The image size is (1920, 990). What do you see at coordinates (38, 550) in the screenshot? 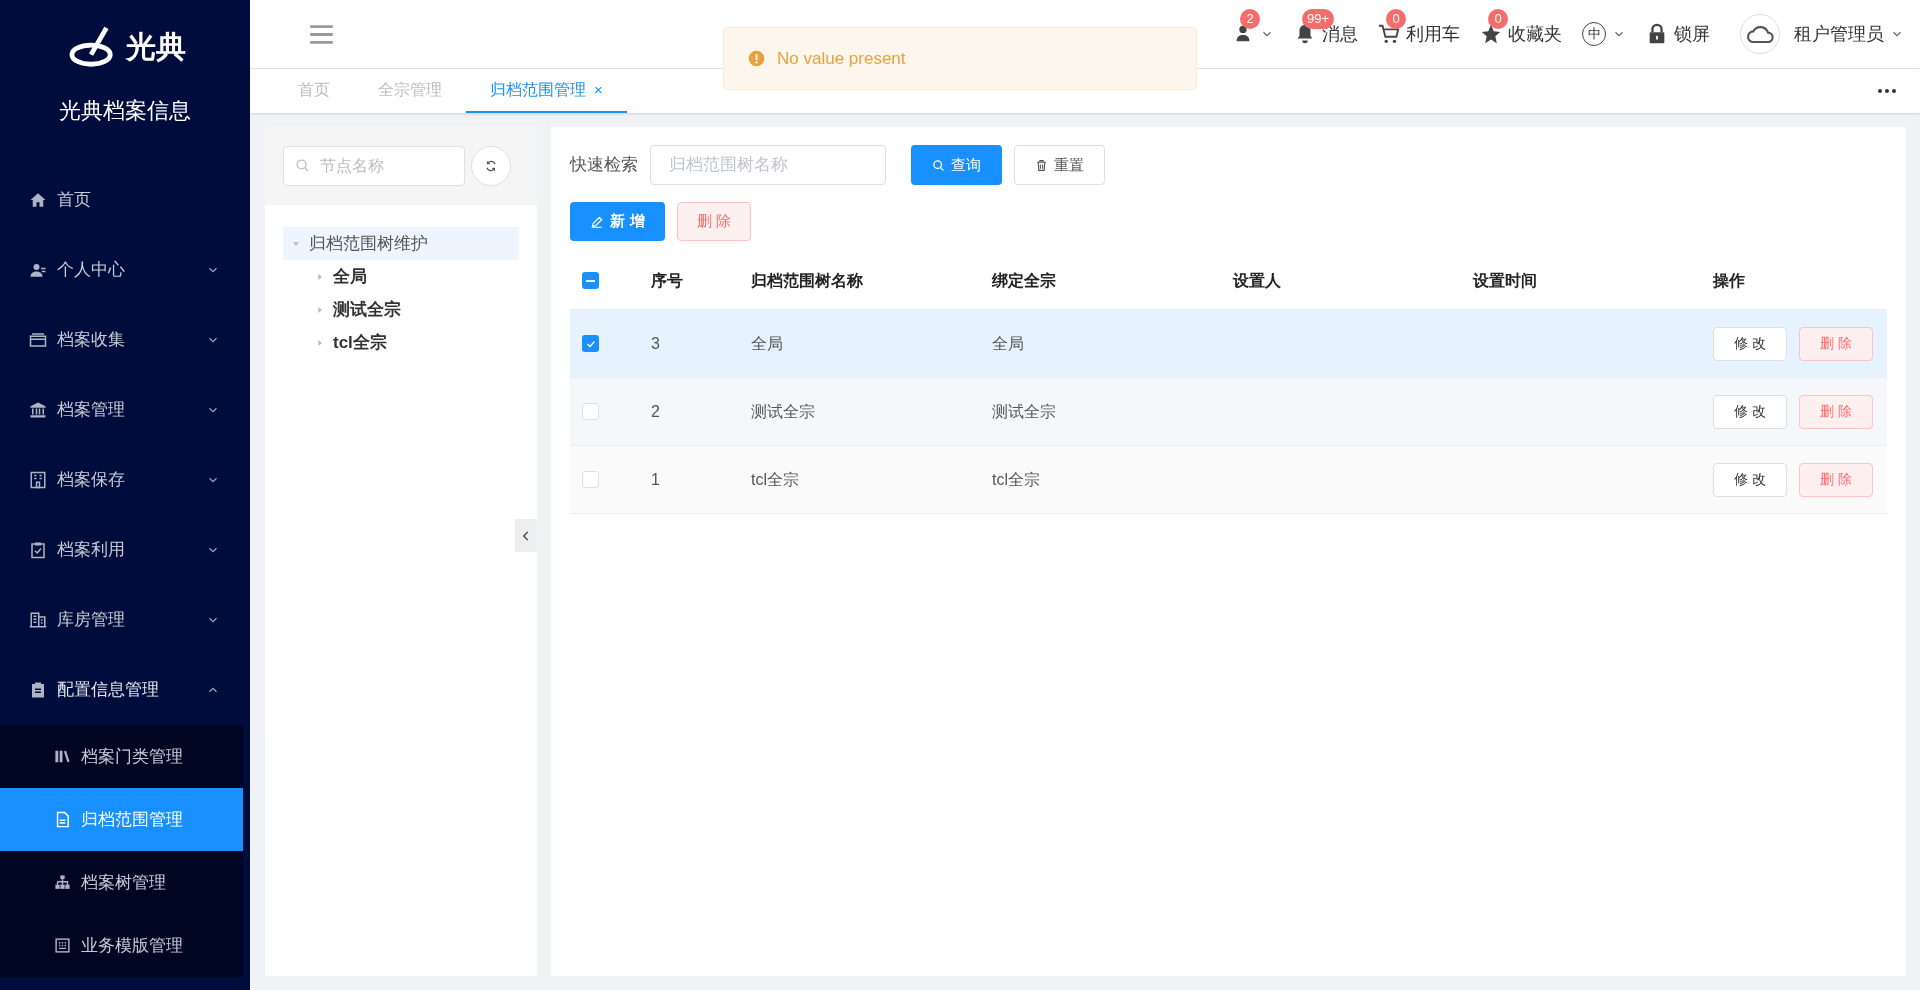
I see `clipboard-check-icon` at bounding box center [38, 550].